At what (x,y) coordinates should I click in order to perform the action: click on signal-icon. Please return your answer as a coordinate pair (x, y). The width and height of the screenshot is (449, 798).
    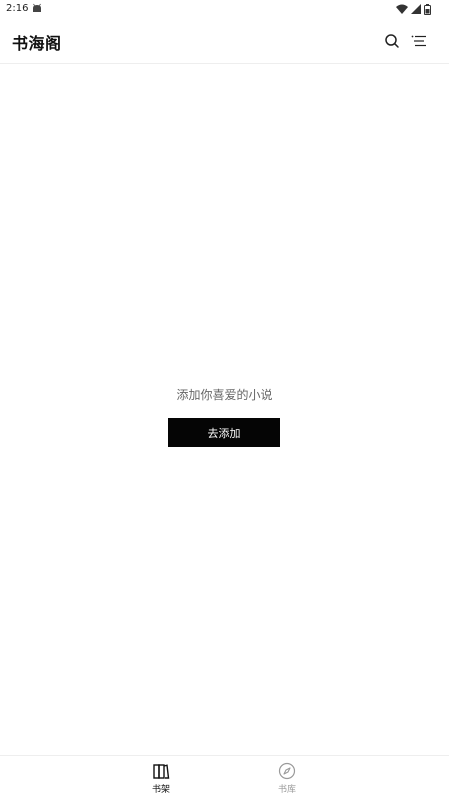
    Looking at the image, I should click on (416, 9).